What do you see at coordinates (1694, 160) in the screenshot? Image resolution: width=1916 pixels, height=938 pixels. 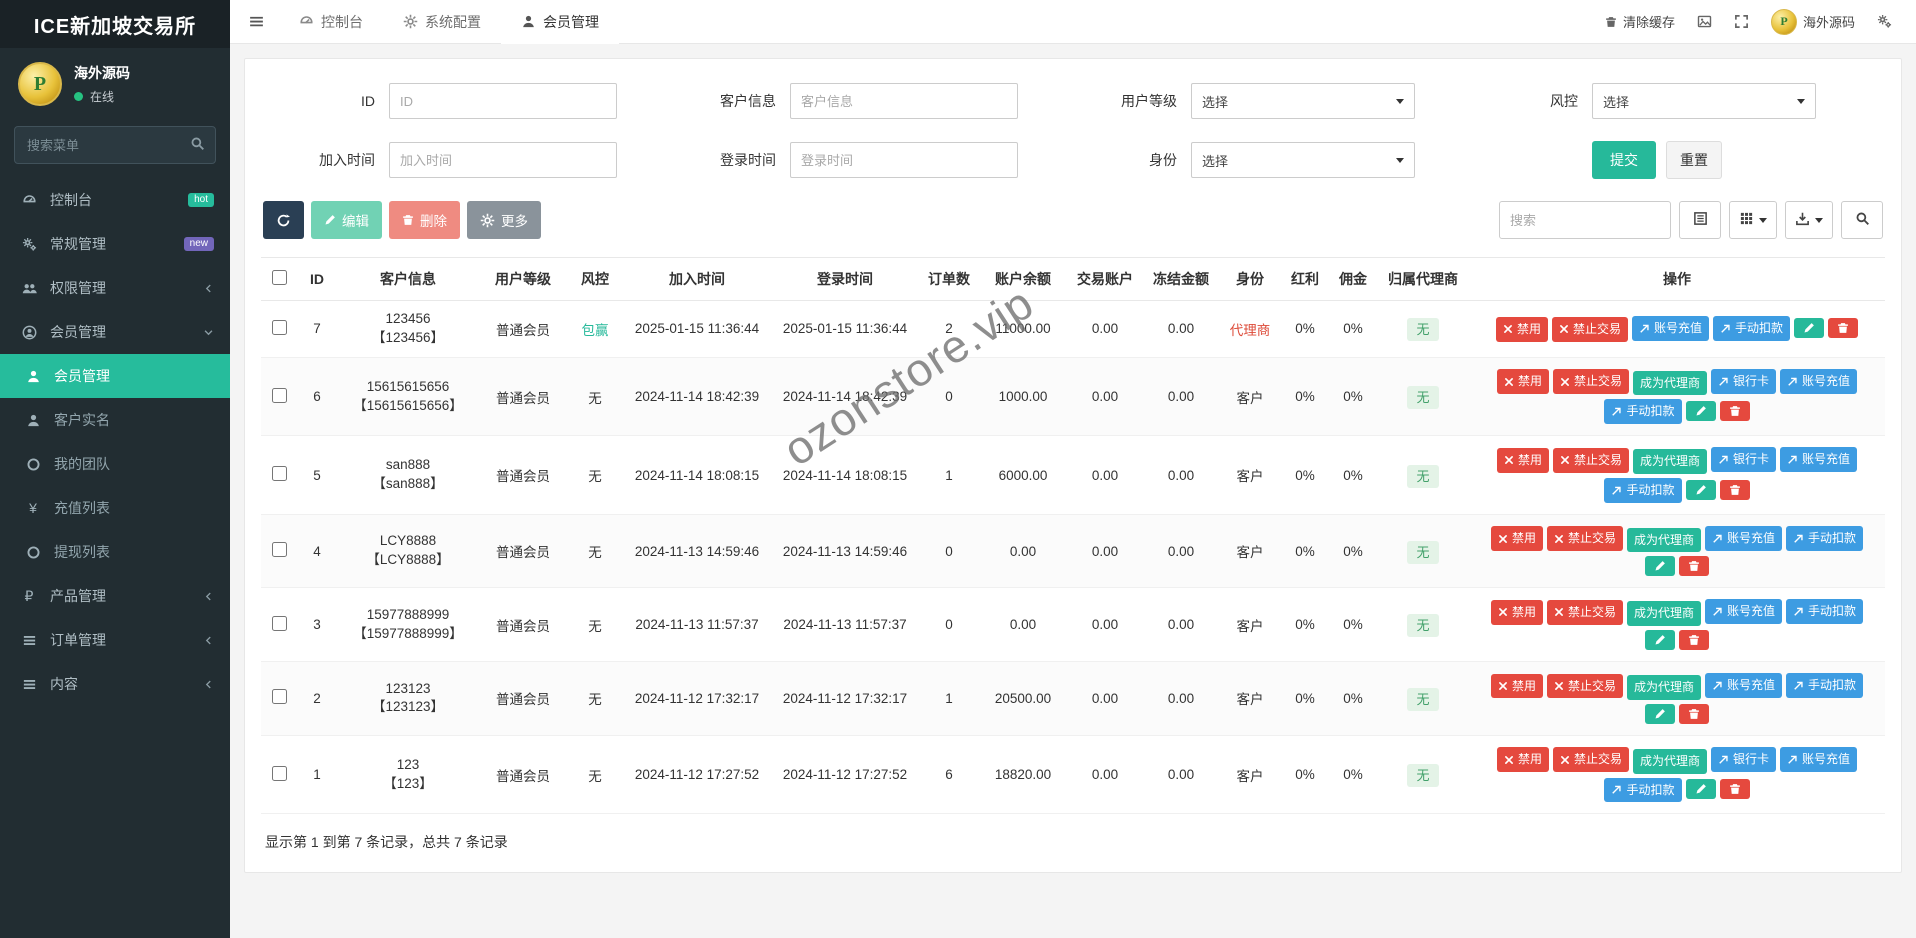 I see `reset-button: 重置` at bounding box center [1694, 160].